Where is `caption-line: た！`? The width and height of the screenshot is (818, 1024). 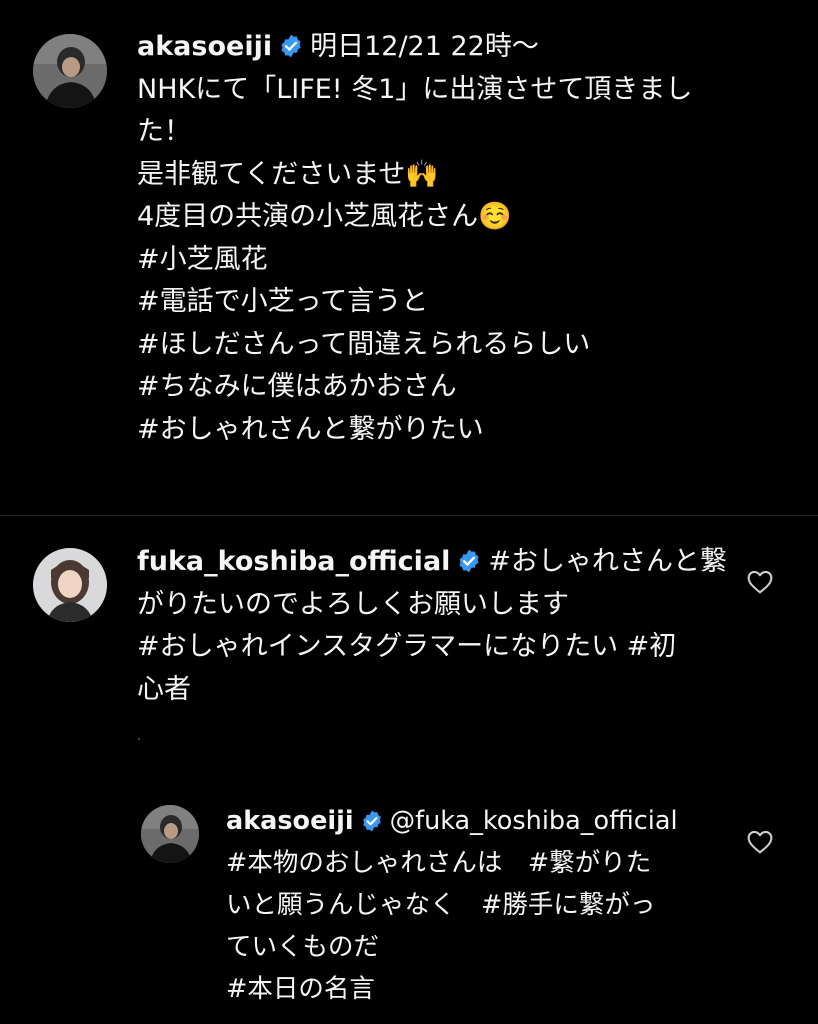
caption-line: た！ is located at coordinates (164, 131).